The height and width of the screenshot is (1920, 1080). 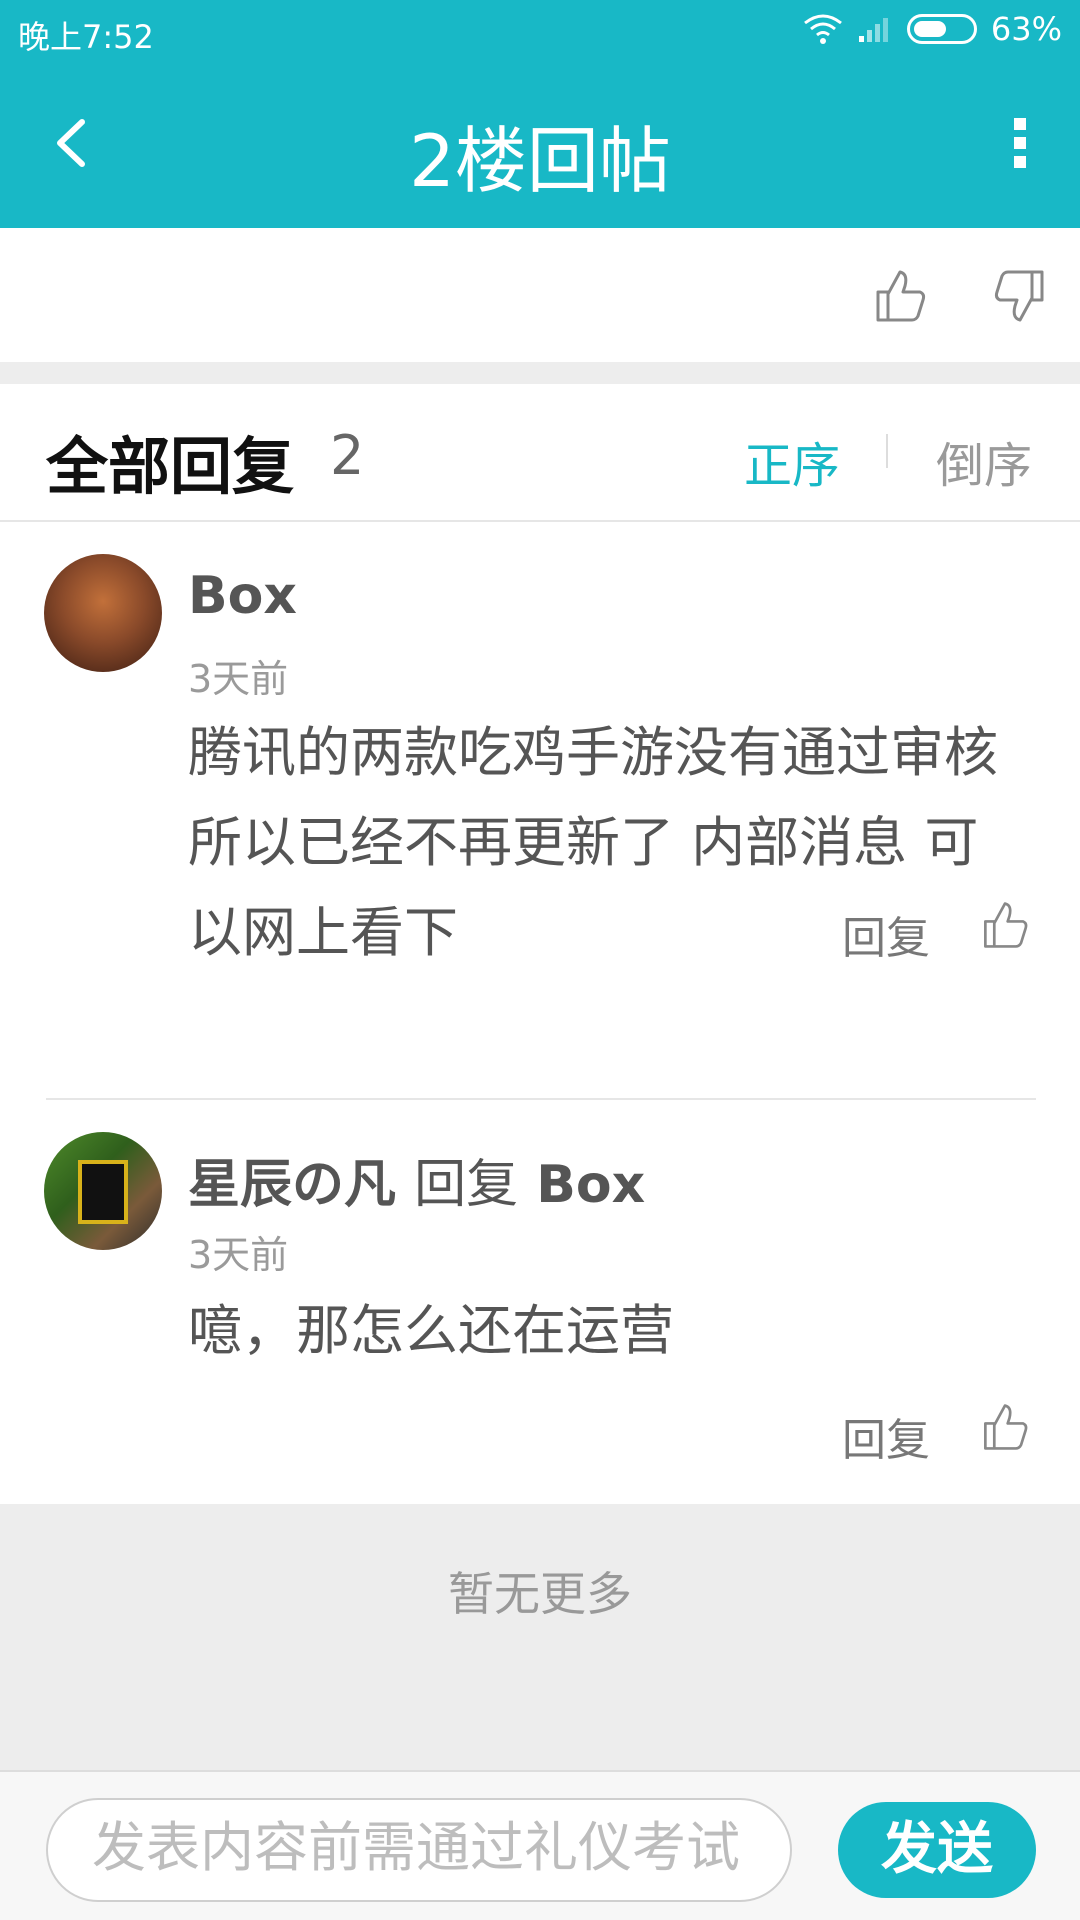 What do you see at coordinates (242, 596) in the screenshot?
I see `reply-author: Box` at bounding box center [242, 596].